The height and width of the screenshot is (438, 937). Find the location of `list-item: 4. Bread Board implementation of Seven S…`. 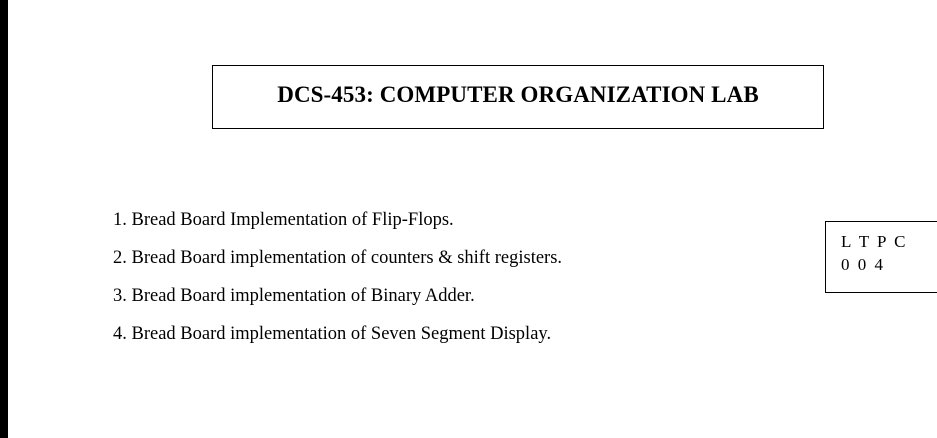

list-item: 4. Bread Board implementation of Seven S… is located at coordinates (332, 334).